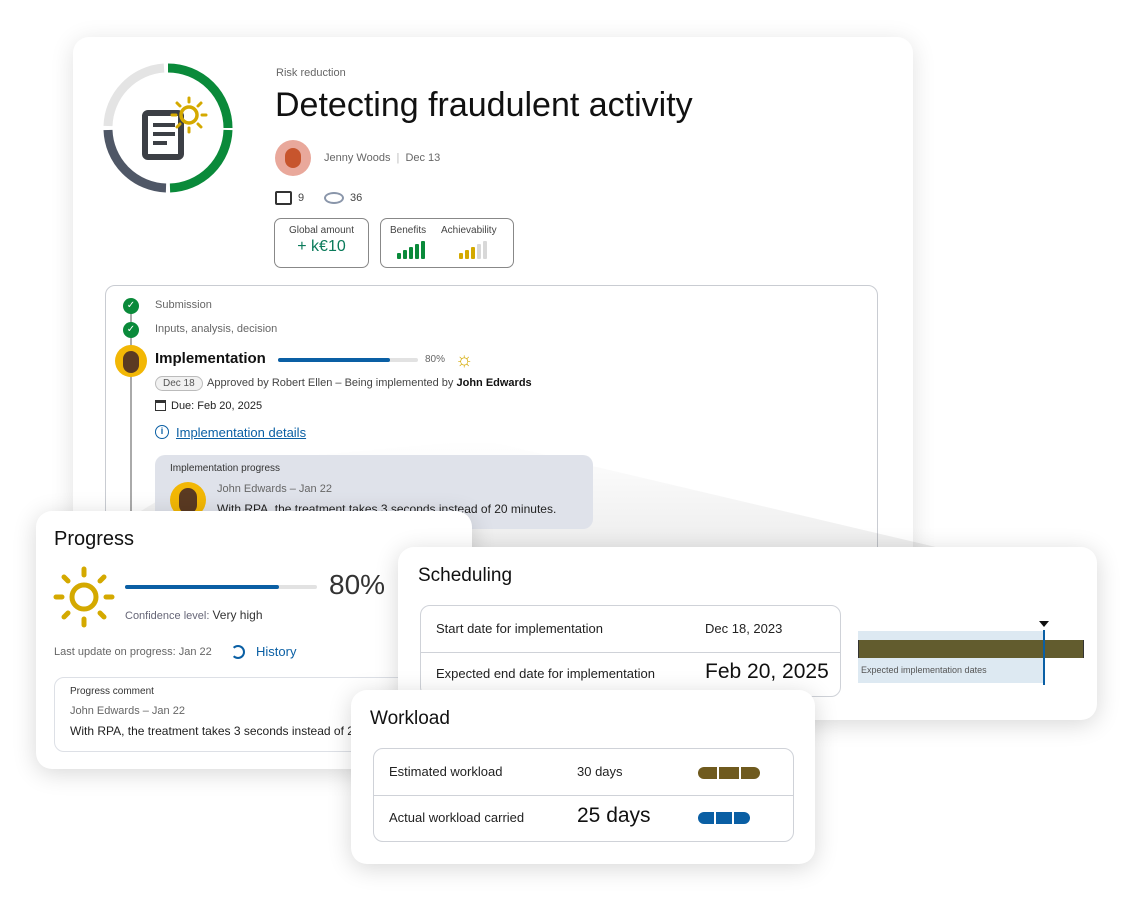 The width and height of the screenshot is (1133, 900). I want to click on confidence-label: Confidence level:, so click(169, 616).